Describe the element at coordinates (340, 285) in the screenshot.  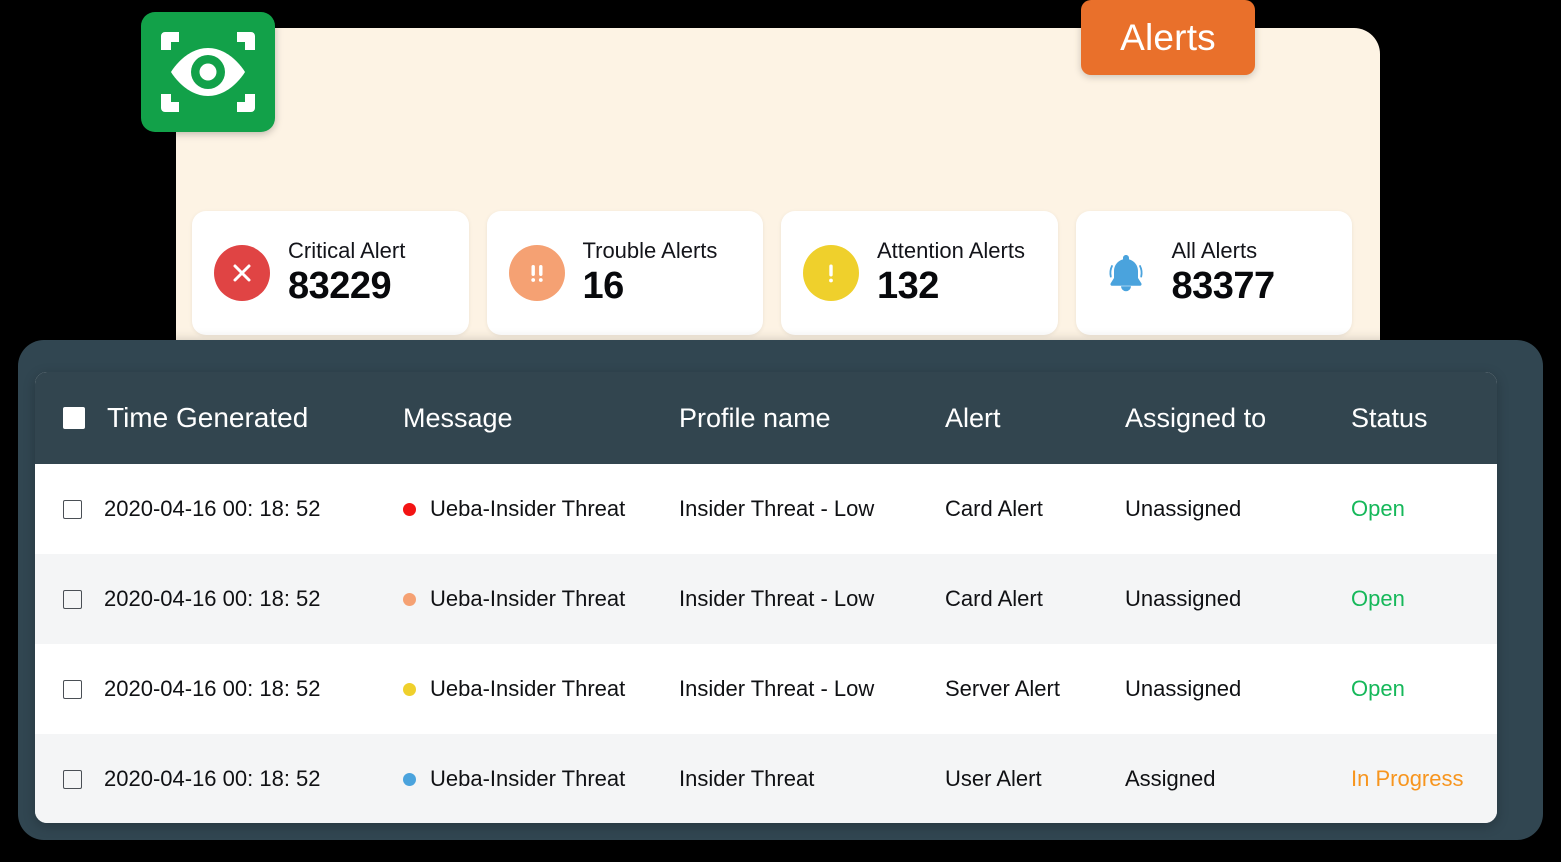
I see `stat-card-value: 83229` at that location.